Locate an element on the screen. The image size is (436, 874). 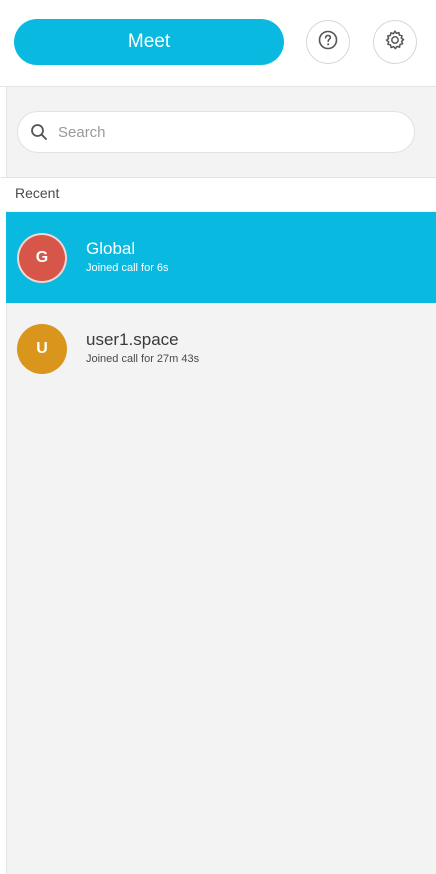
top-bar: Meet is located at coordinates (218, 43).